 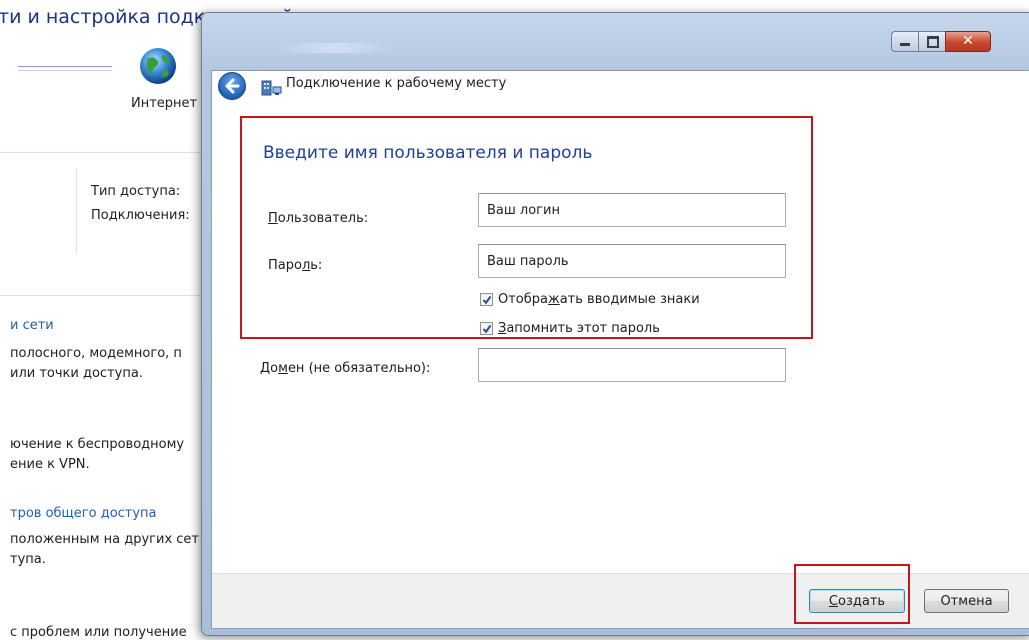 I want to click on troubleshoot-desc: с проблем или получение, so click(x=98, y=632).